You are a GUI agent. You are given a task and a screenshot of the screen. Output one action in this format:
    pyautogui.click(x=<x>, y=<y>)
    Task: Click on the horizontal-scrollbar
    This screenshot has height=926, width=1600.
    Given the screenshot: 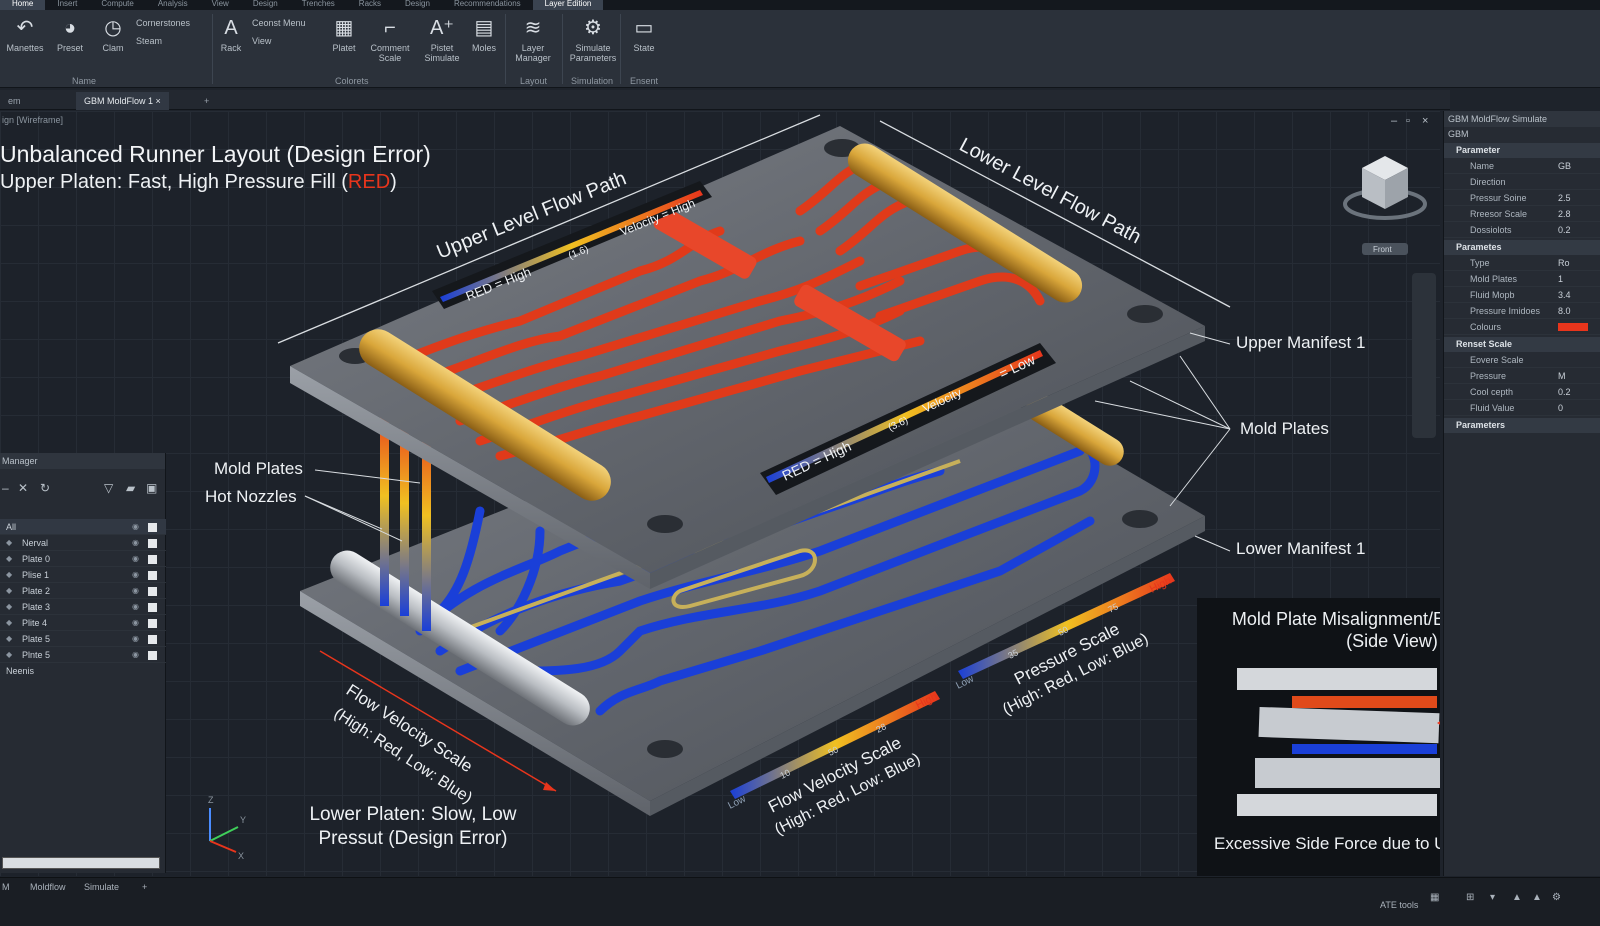 What is the action you would take?
    pyautogui.click(x=81, y=863)
    